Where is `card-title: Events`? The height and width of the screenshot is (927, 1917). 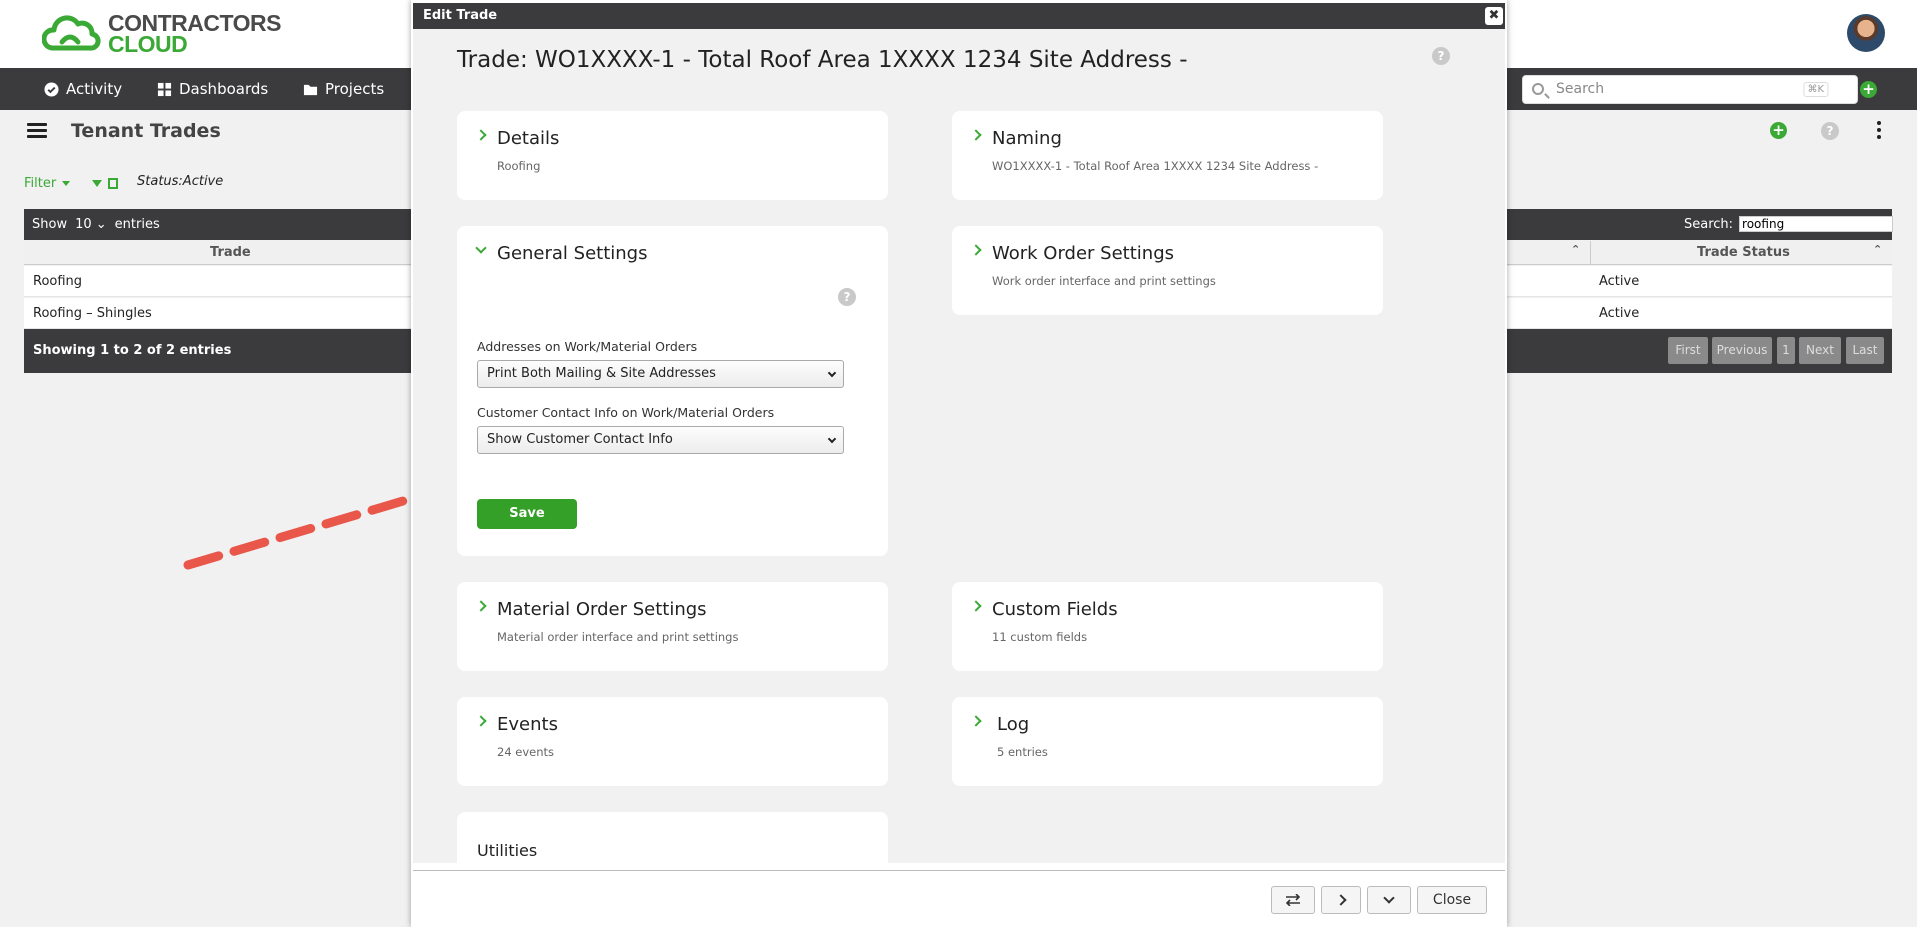 card-title: Events is located at coordinates (527, 724).